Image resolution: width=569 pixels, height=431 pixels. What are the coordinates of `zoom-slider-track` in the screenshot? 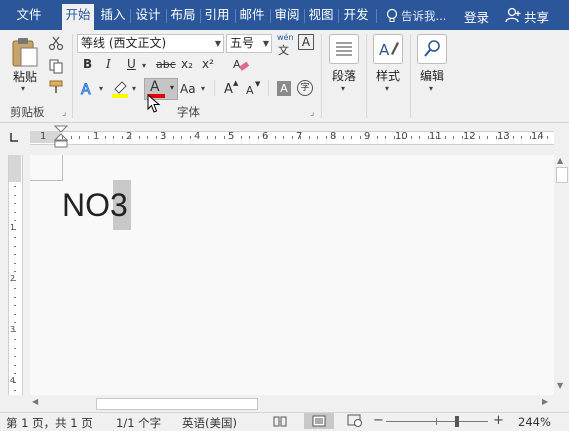 It's located at (437, 421).